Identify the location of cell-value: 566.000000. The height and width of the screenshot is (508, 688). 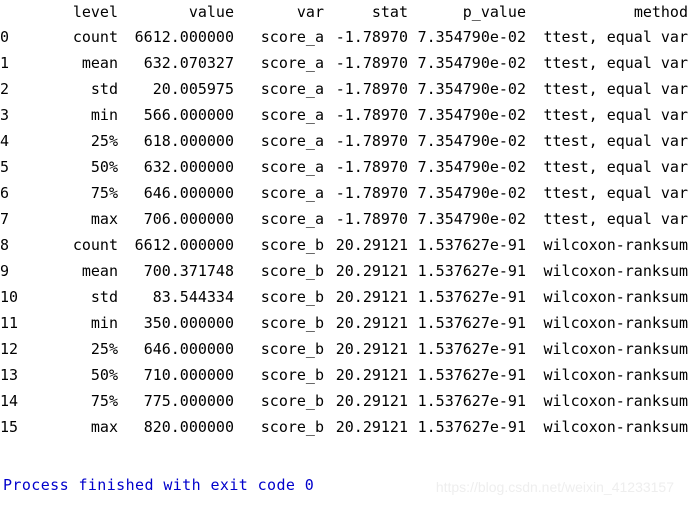
(188, 115).